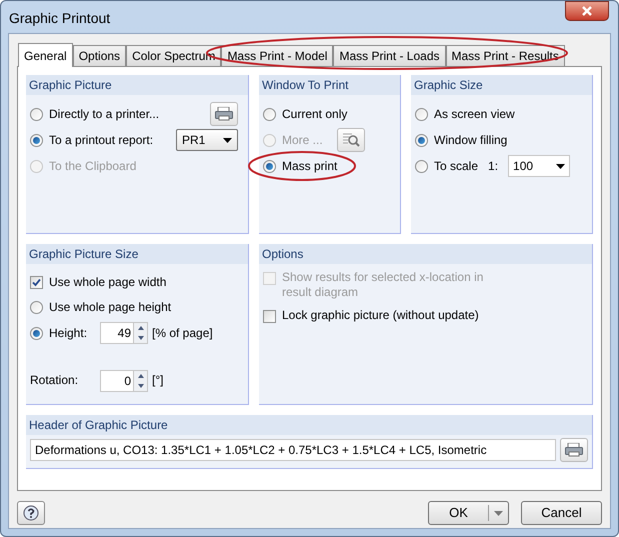 The height and width of the screenshot is (537, 619). I want to click on tab: General, so click(45, 55).